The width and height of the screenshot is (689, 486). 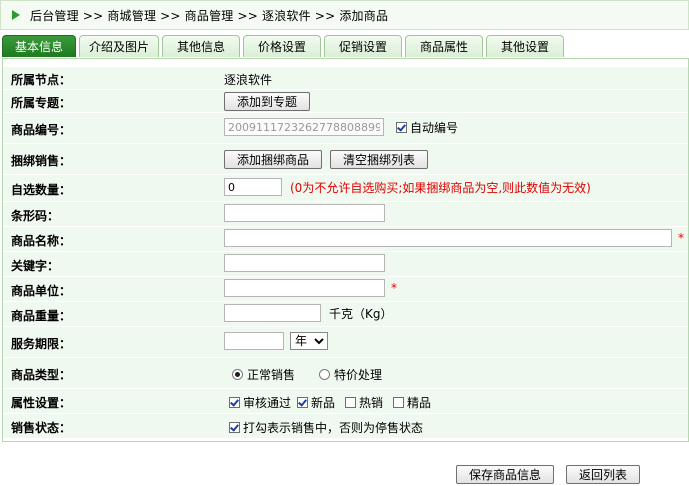 What do you see at coordinates (41, 403) in the screenshot?
I see `attrs-label: 属性设置：` at bounding box center [41, 403].